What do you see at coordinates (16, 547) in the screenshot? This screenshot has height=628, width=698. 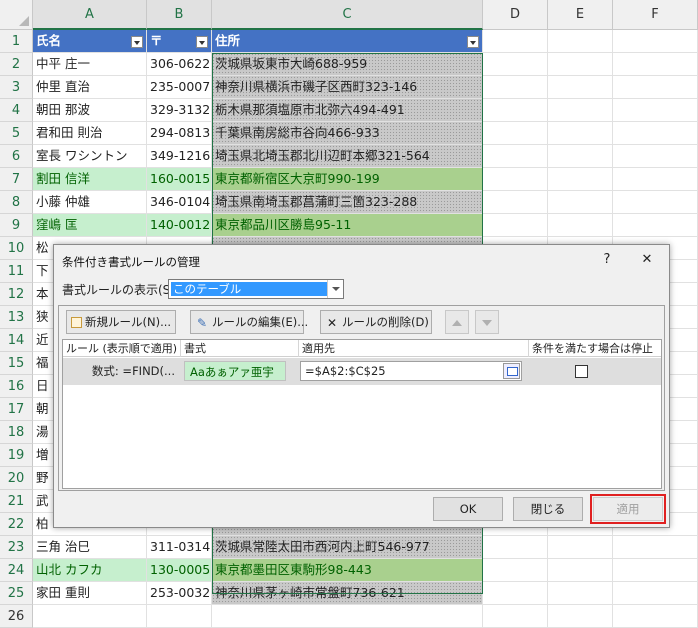 I see `row-header: 23` at bounding box center [16, 547].